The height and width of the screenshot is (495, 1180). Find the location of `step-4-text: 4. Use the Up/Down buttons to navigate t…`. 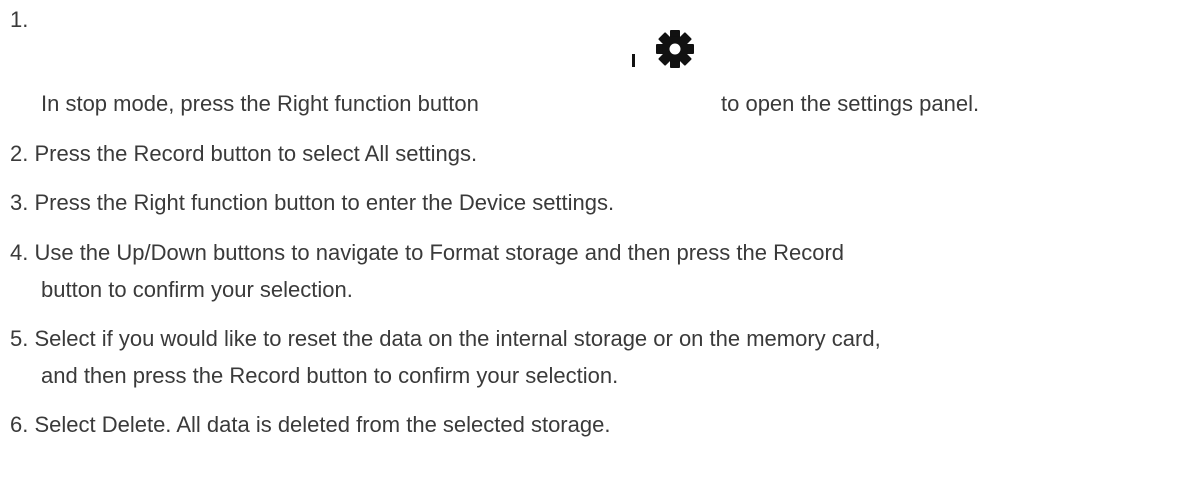

step-4-text: 4. Use the Up/Down buttons to navigate t… is located at coordinates (427, 252).